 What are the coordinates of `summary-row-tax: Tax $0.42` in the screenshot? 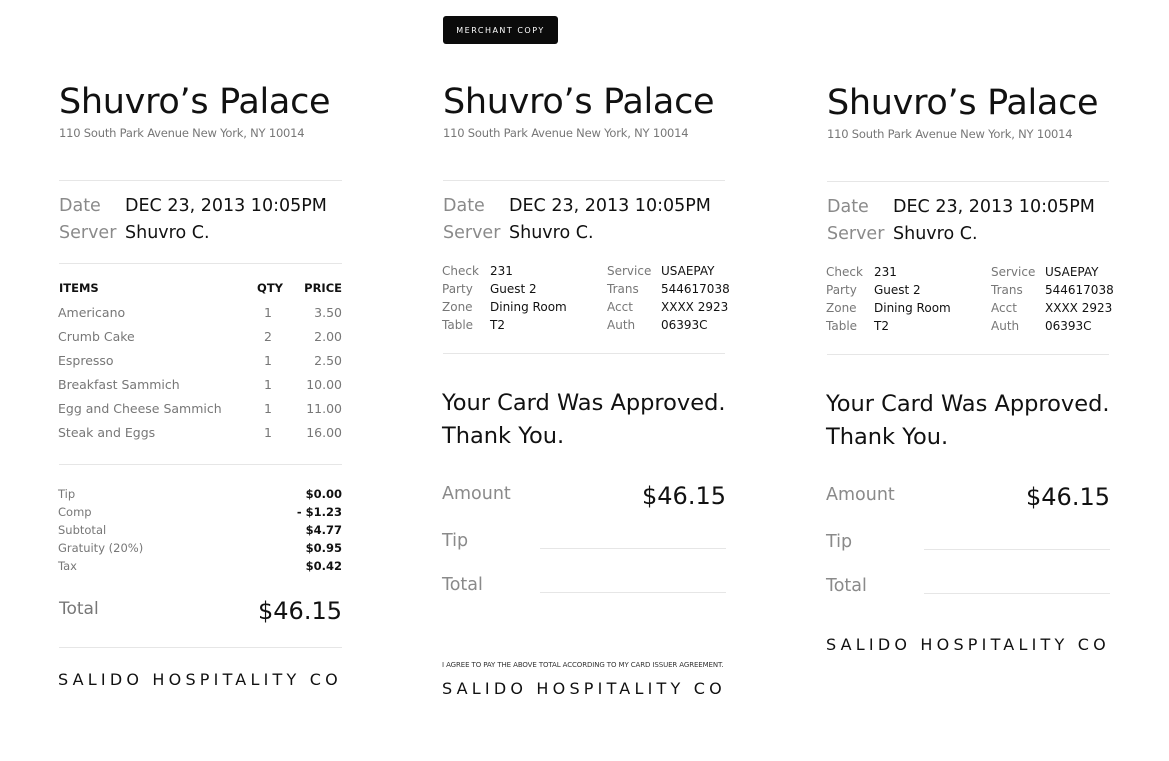 It's located at (200, 567).